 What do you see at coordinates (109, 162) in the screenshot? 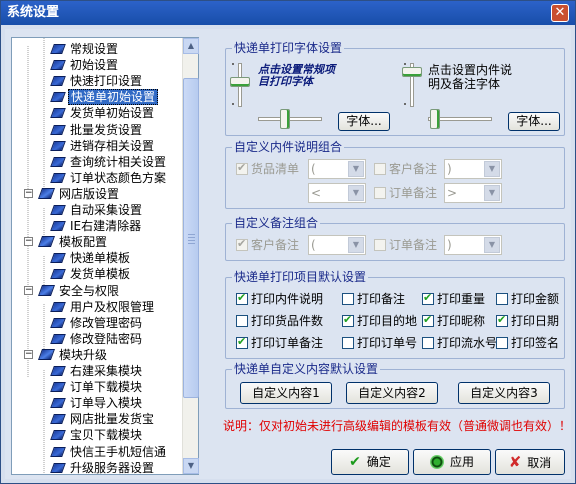
I see `tree-item: 查询统计相关设置` at bounding box center [109, 162].